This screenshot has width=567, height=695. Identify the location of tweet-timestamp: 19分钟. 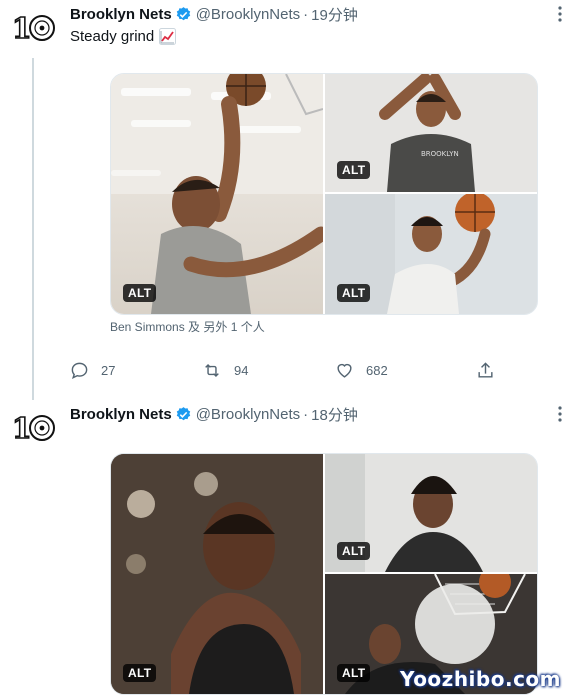
(334, 14).